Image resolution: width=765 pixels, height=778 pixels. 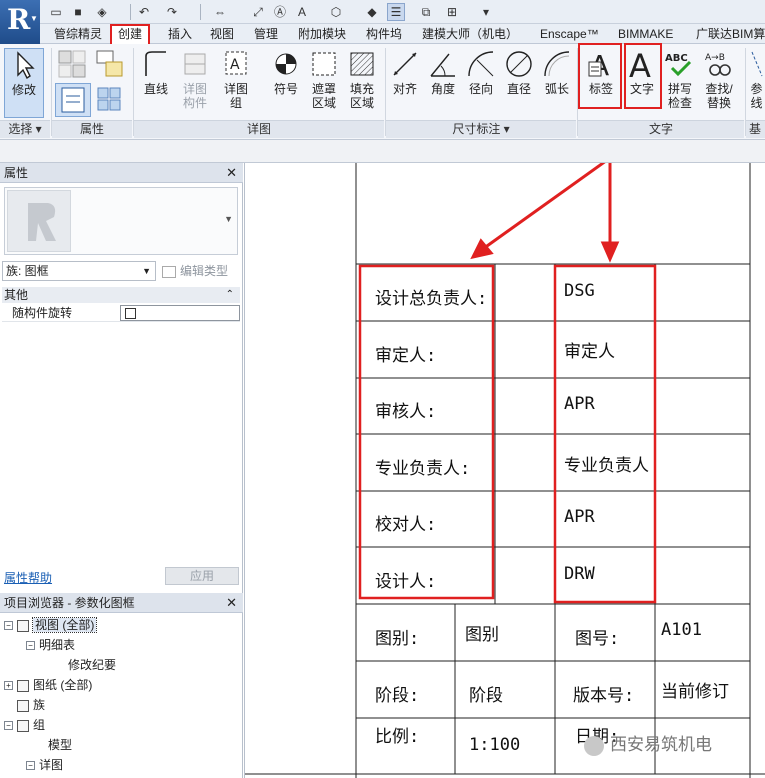 What do you see at coordinates (718, 64) in the screenshot?
I see `find-replace-icon: A→B` at bounding box center [718, 64].